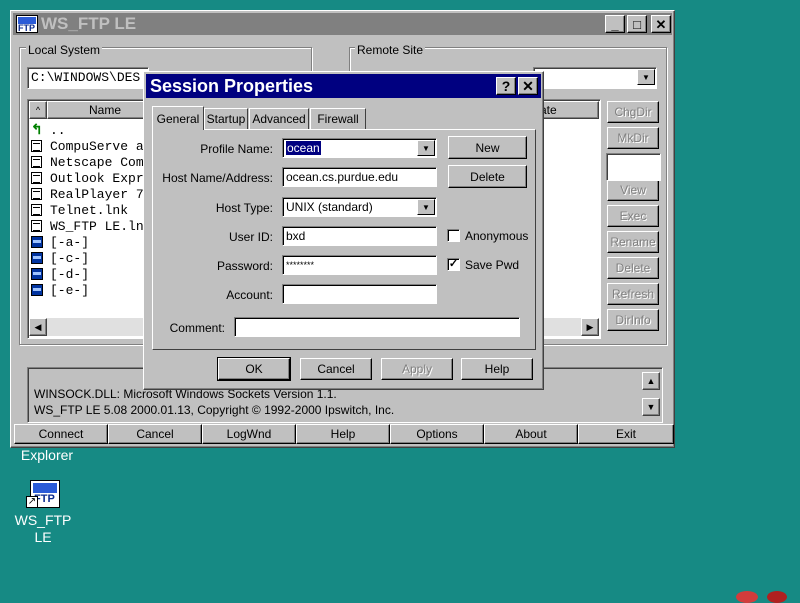  Describe the element at coordinates (615, 24) in the screenshot. I see `minimize-button: _` at that location.